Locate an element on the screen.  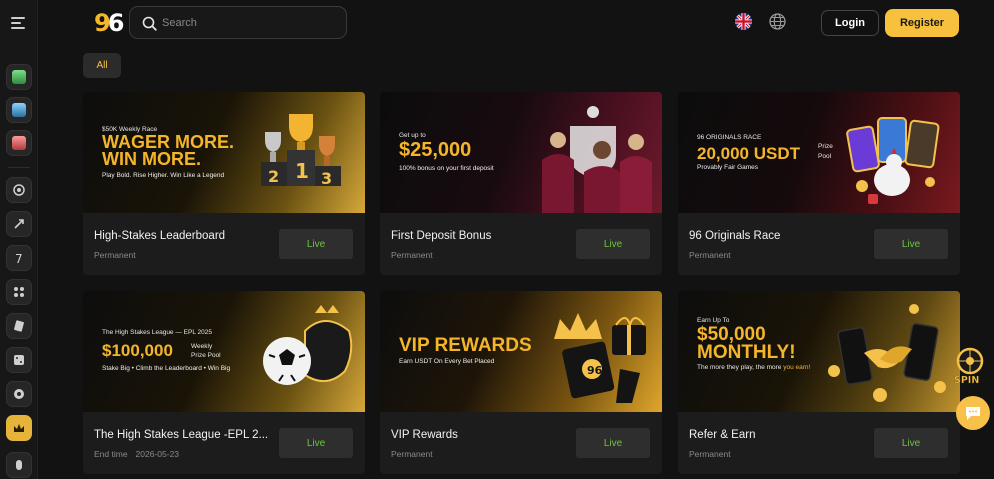
banner-text: Weekly is located at coordinates (202, 346).